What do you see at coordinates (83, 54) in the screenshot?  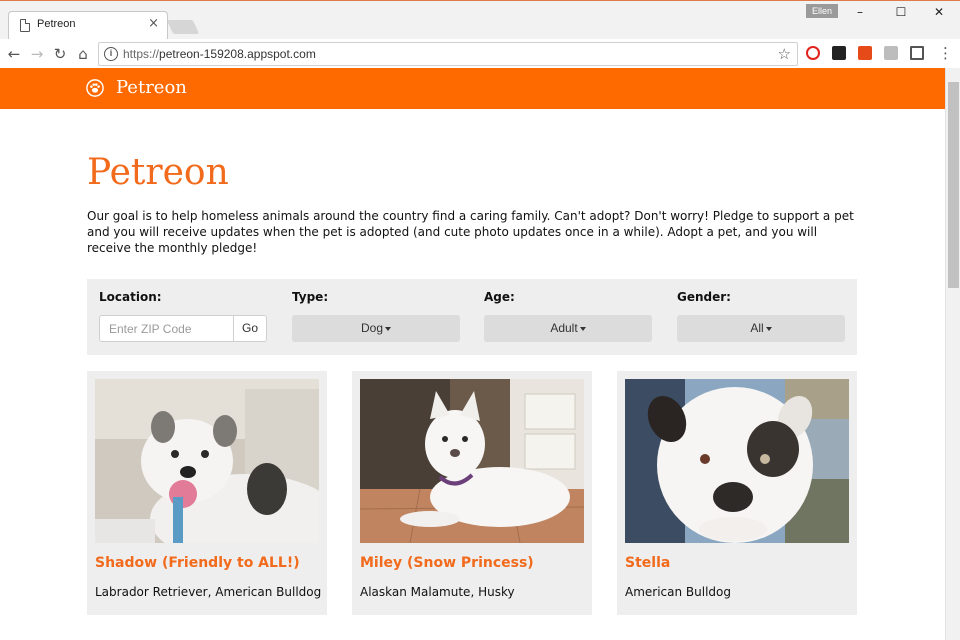 I see `home-button: ⌂` at bounding box center [83, 54].